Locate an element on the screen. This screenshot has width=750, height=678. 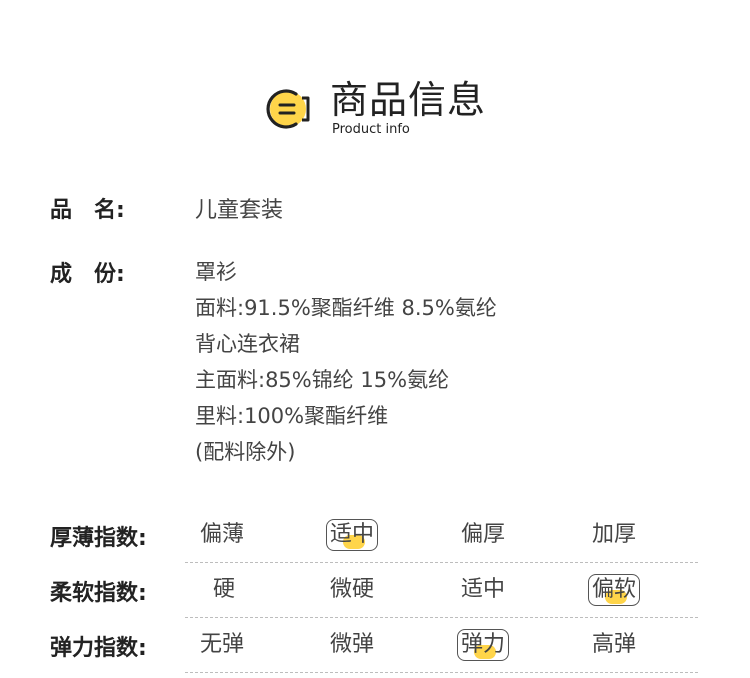
product-name-value: 儿童套装 is located at coordinates (239, 210).